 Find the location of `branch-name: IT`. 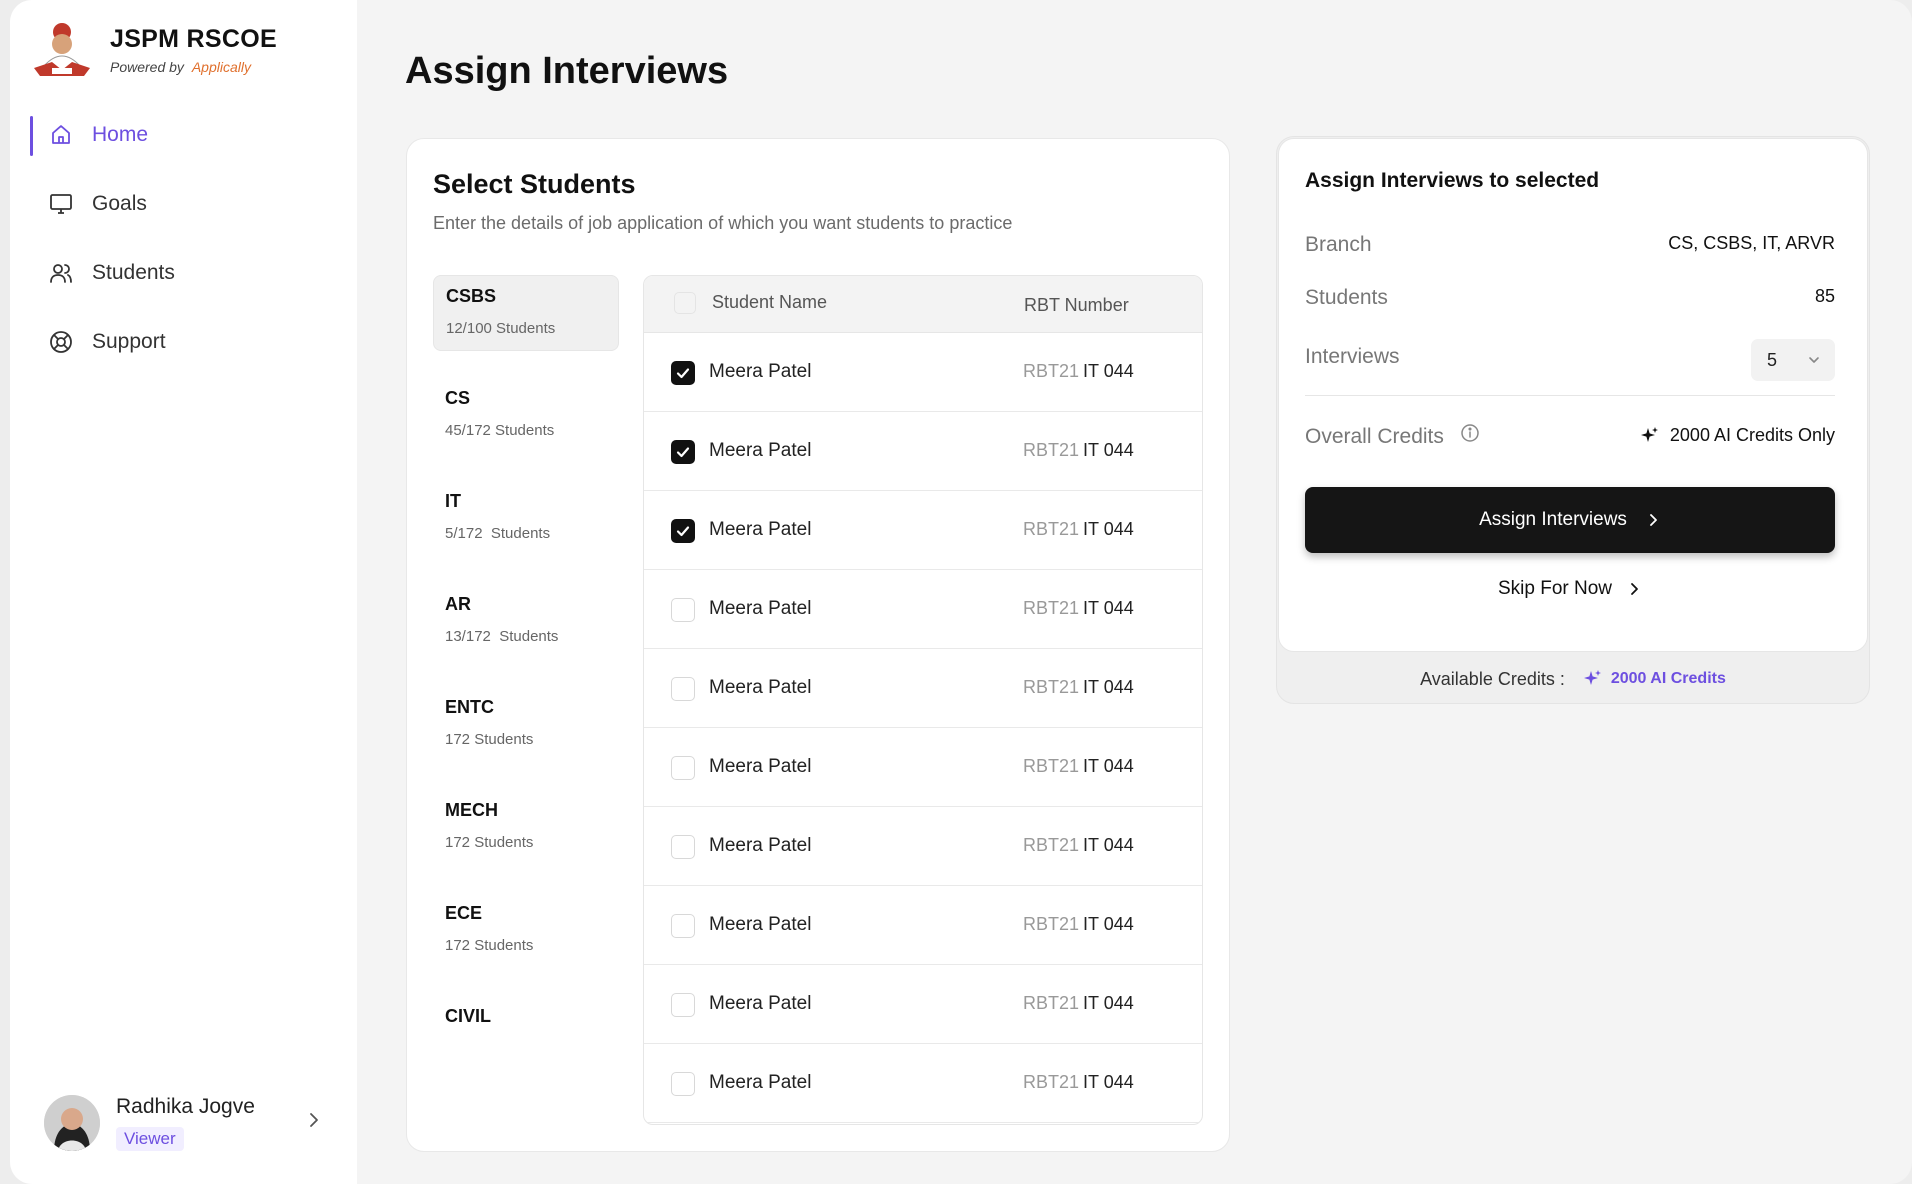

branch-name: IT is located at coordinates (453, 501).